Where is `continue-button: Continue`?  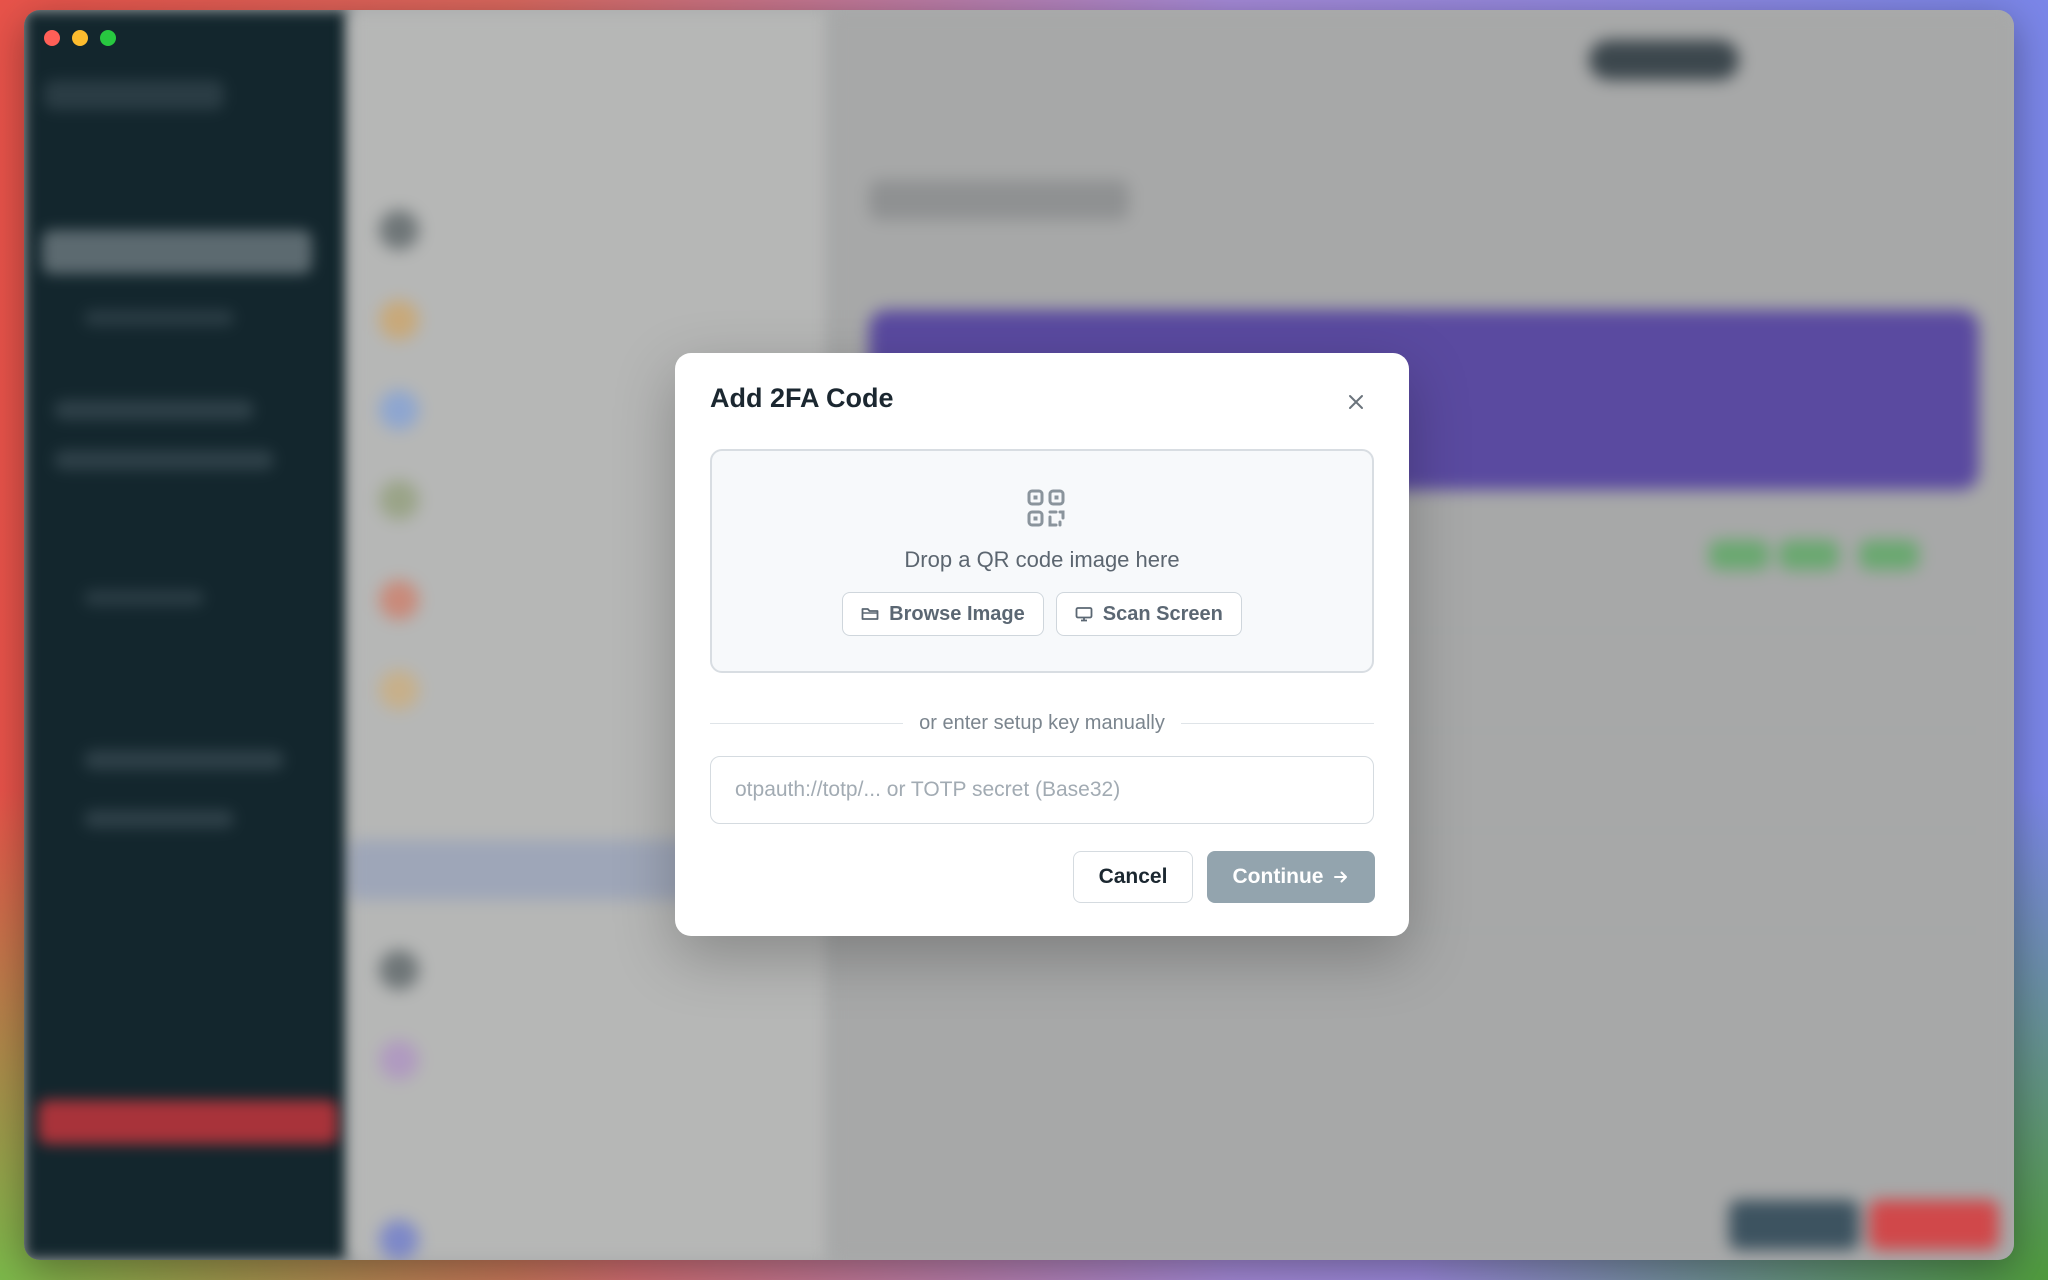 continue-button: Continue is located at coordinates (1291, 877).